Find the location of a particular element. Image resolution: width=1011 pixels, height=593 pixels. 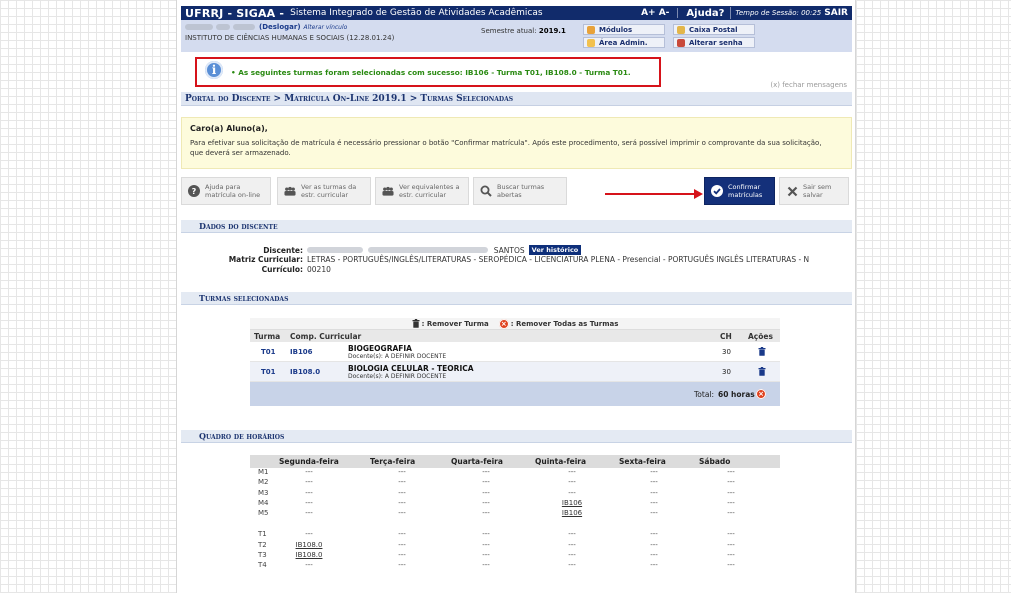

day-header: Quarta-feira is located at coordinates (477, 461).